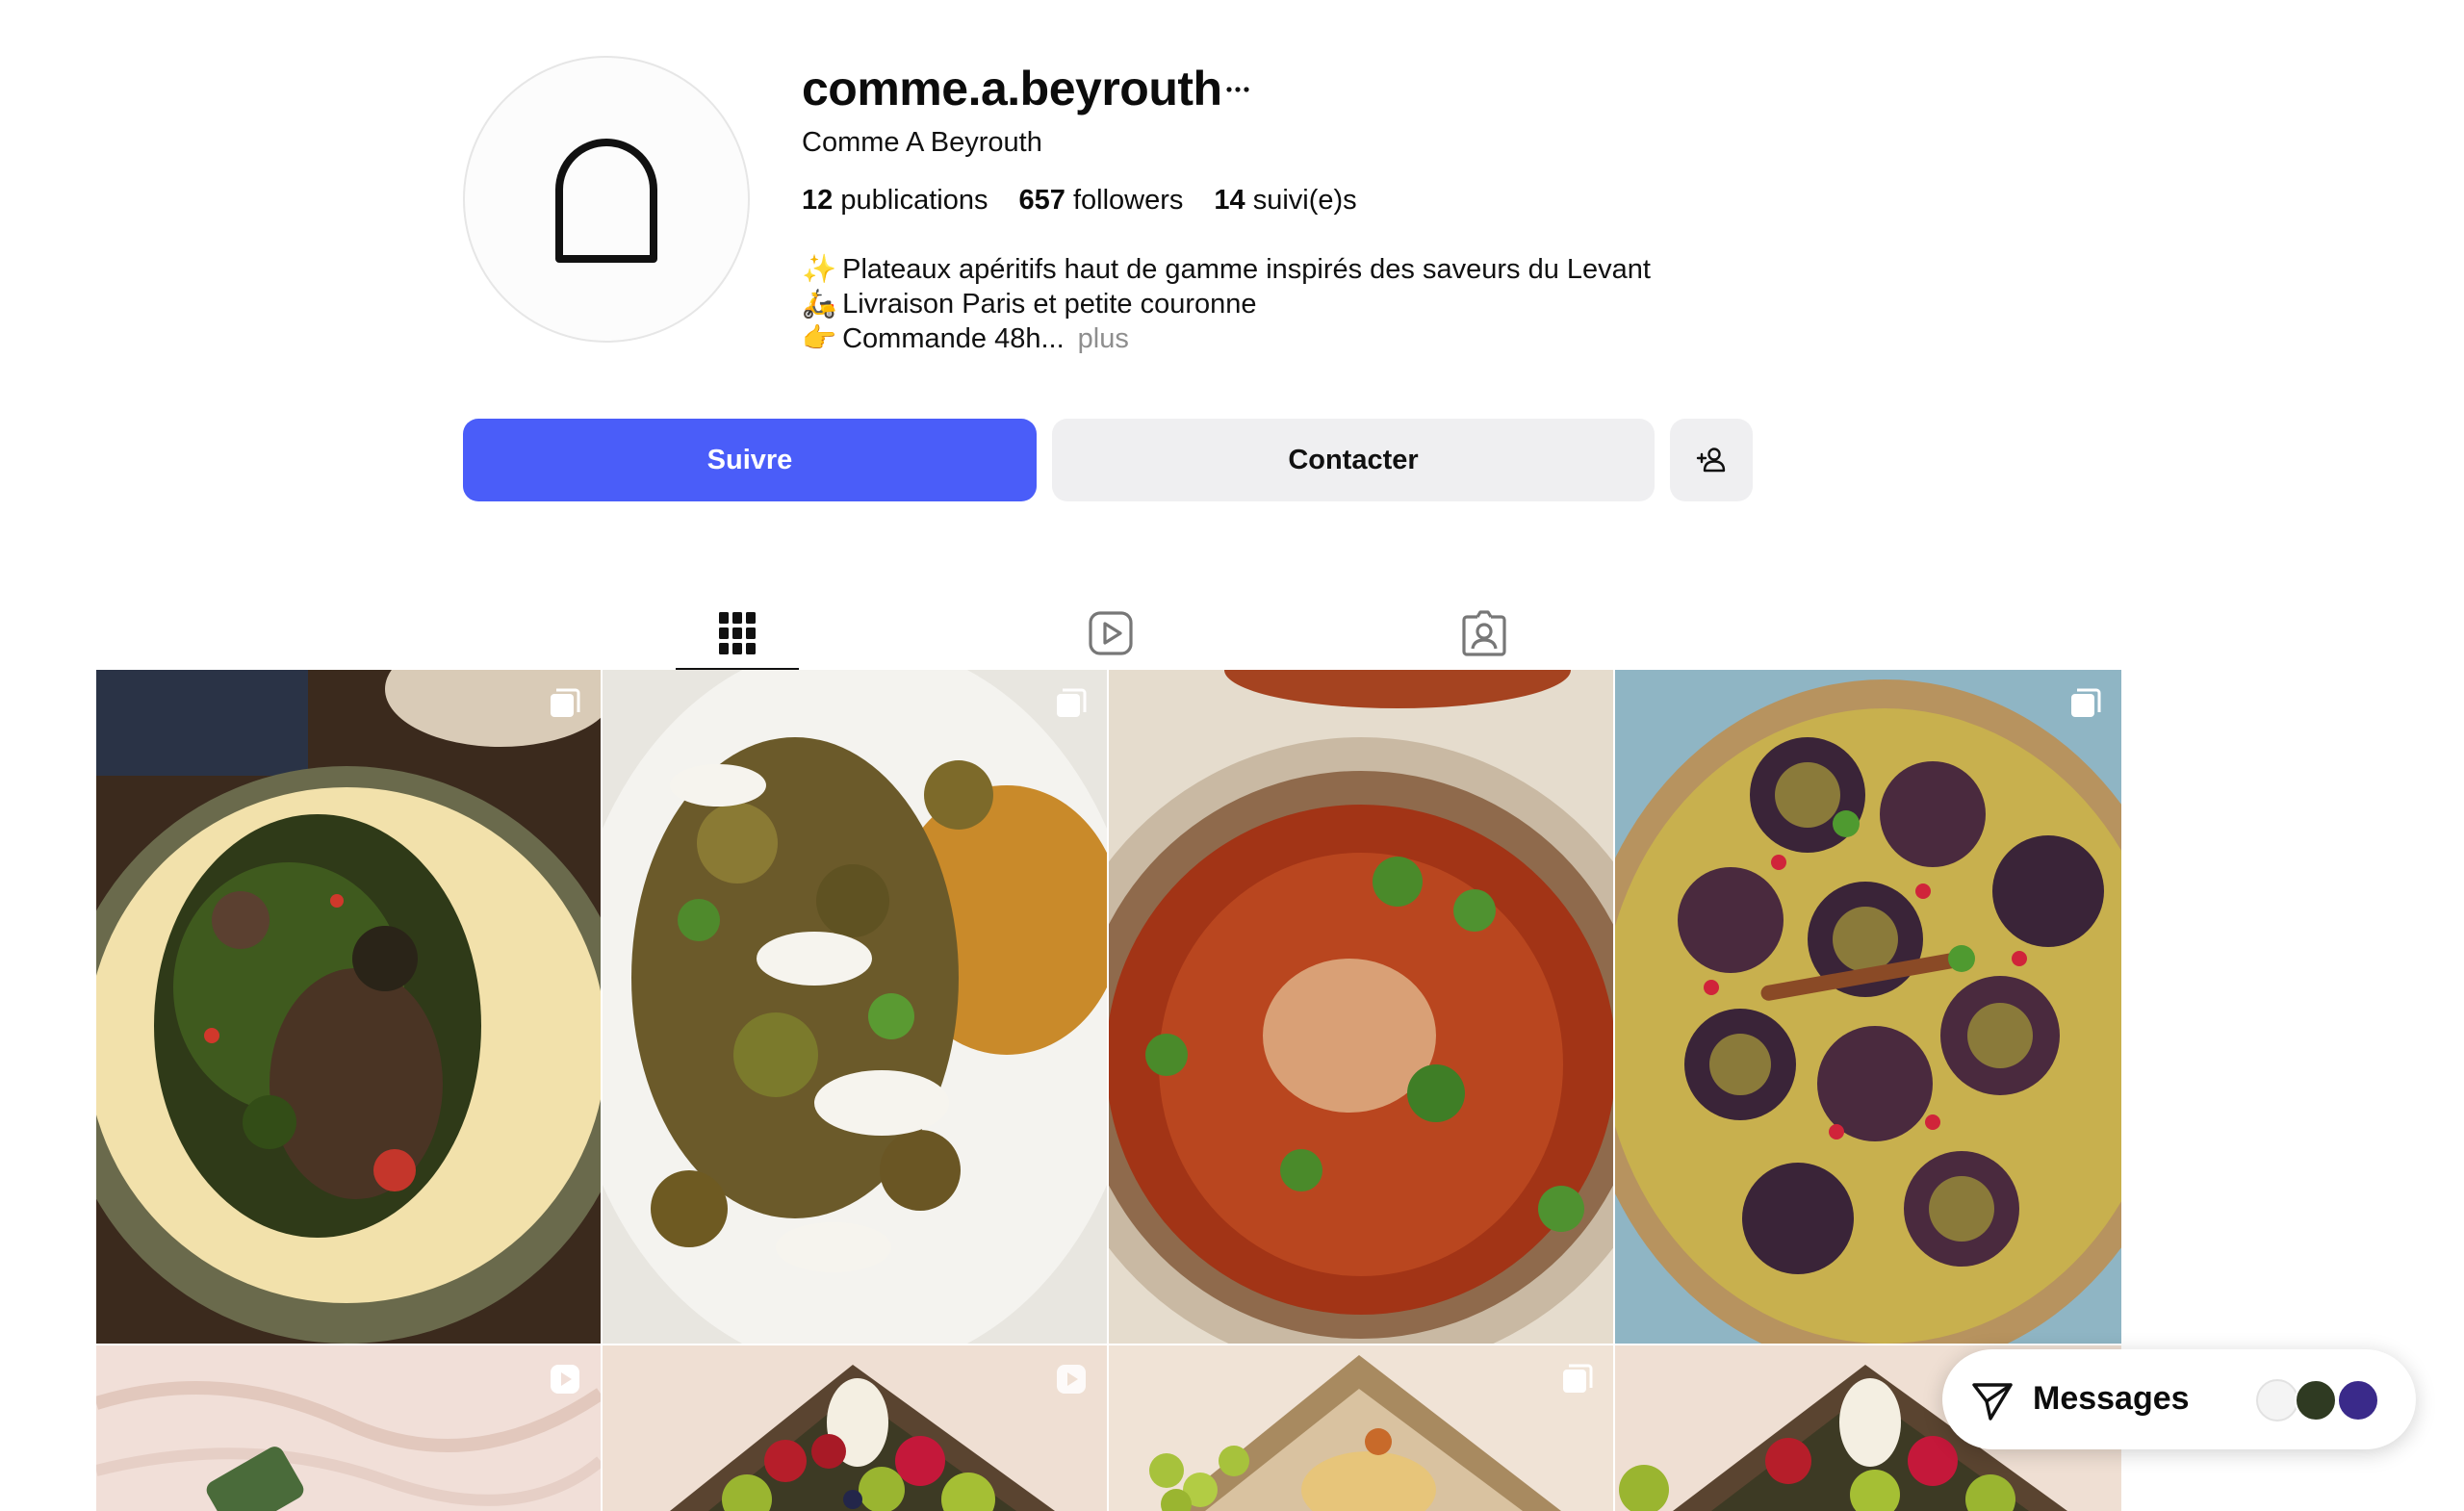  I want to click on grid-icon, so click(737, 633).